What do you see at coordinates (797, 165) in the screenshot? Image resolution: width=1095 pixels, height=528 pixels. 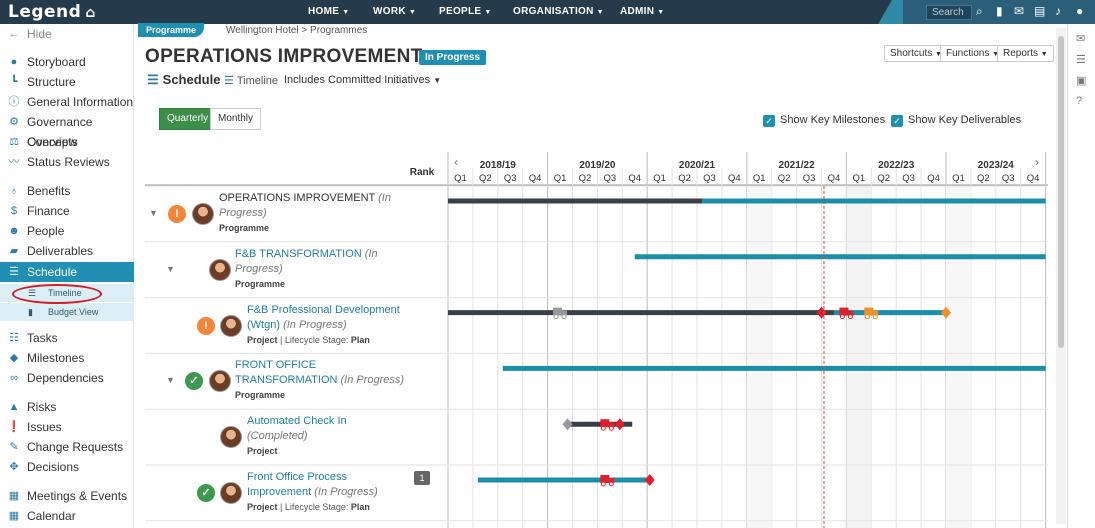 I see `year-label: 2021/22` at bounding box center [797, 165].